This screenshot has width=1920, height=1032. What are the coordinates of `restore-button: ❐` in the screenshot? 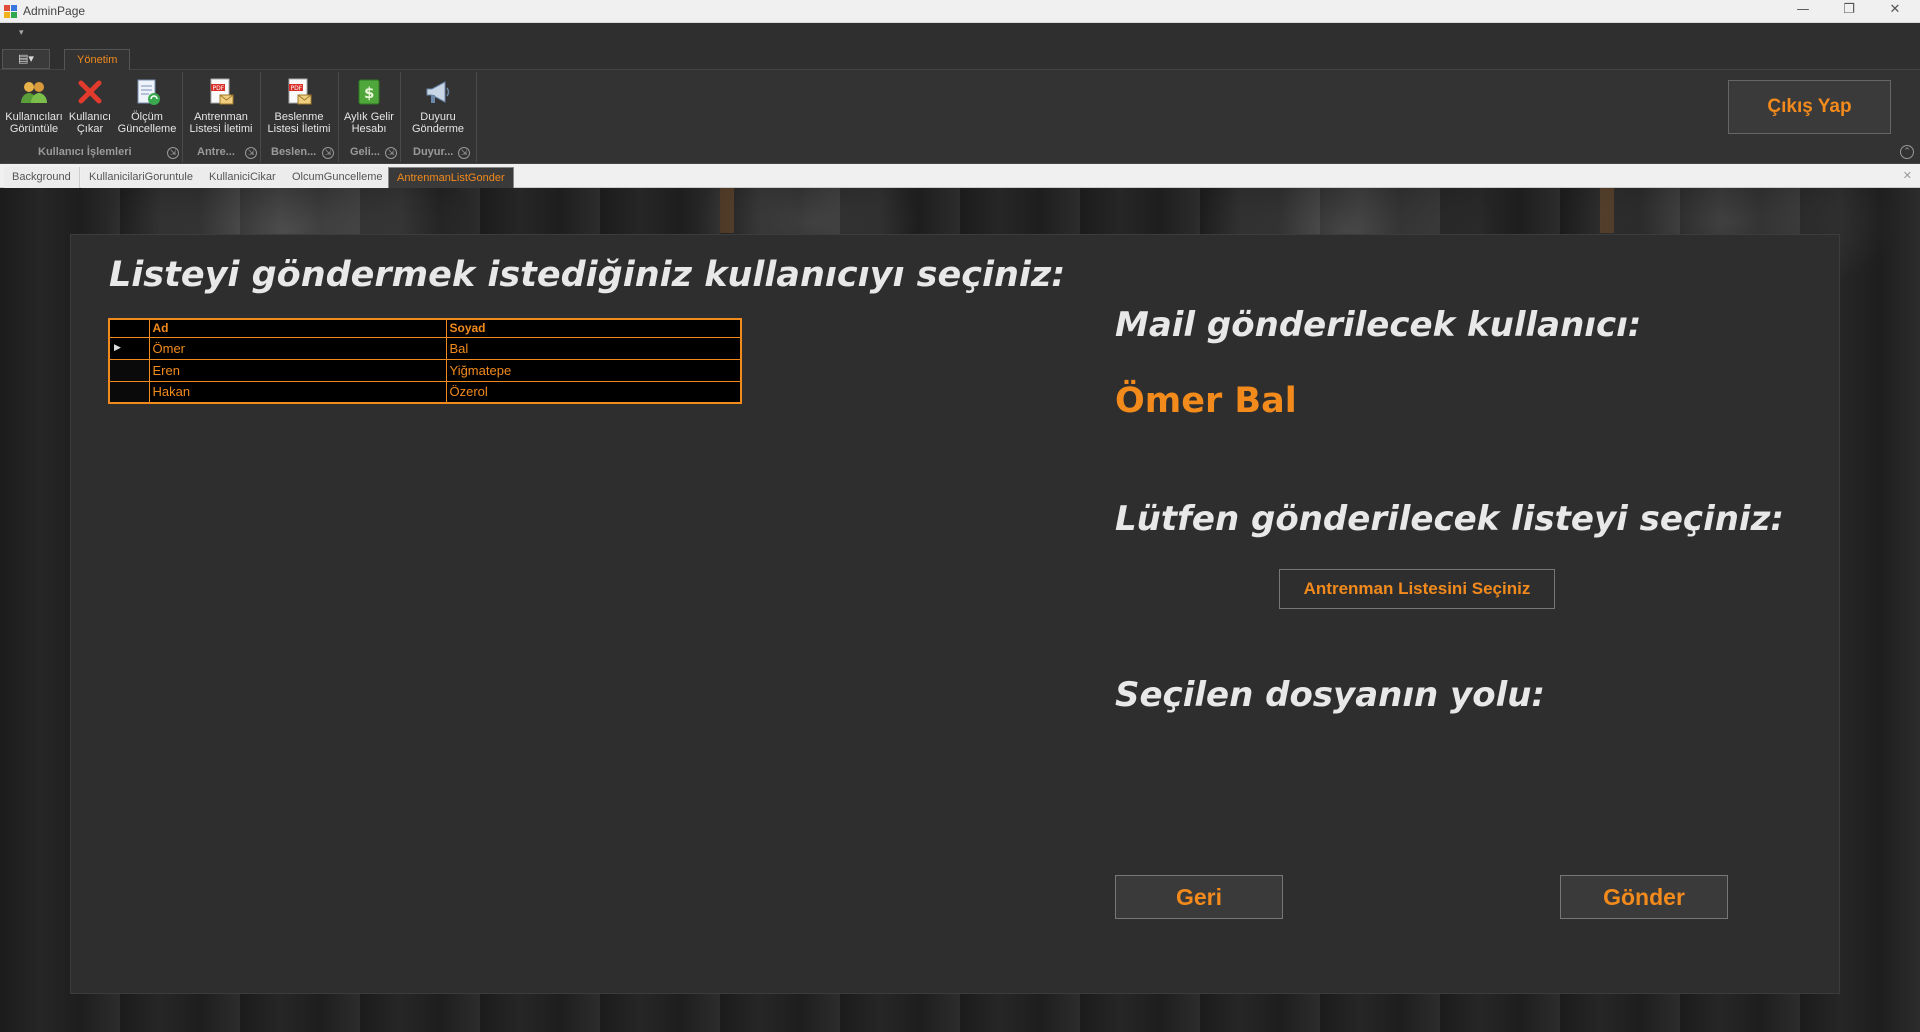 It's located at (1849, 11).